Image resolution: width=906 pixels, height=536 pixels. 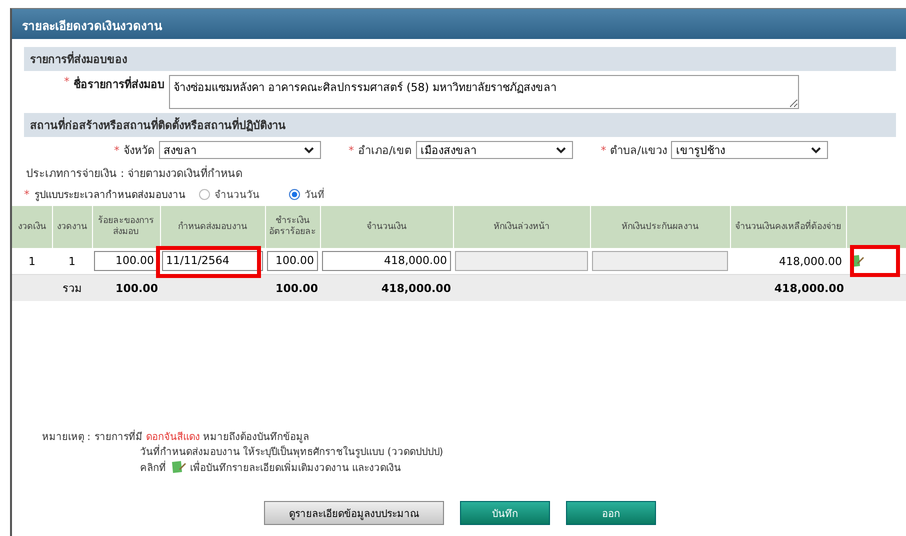 What do you see at coordinates (66, 437) in the screenshot?
I see `note-label: หมายเหตุ :` at bounding box center [66, 437].